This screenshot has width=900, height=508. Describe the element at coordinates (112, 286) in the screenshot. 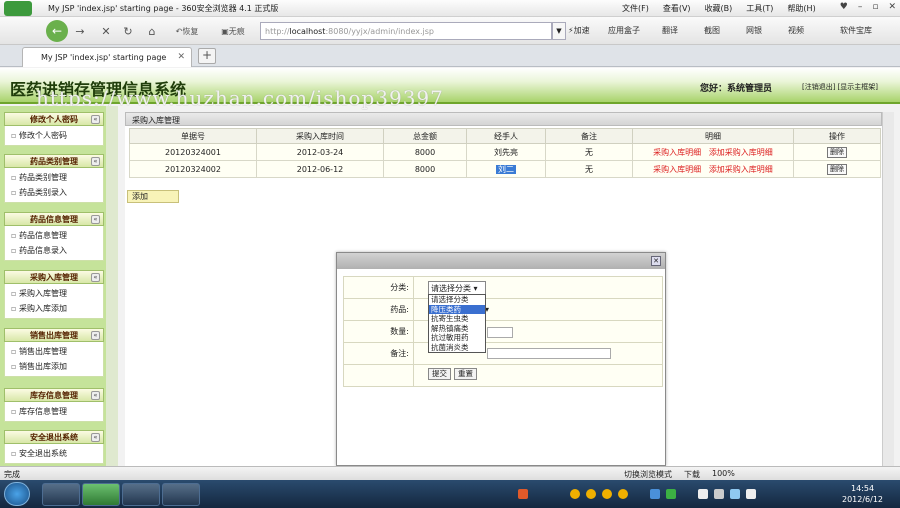

I see `sidebar-scrollbar` at that location.